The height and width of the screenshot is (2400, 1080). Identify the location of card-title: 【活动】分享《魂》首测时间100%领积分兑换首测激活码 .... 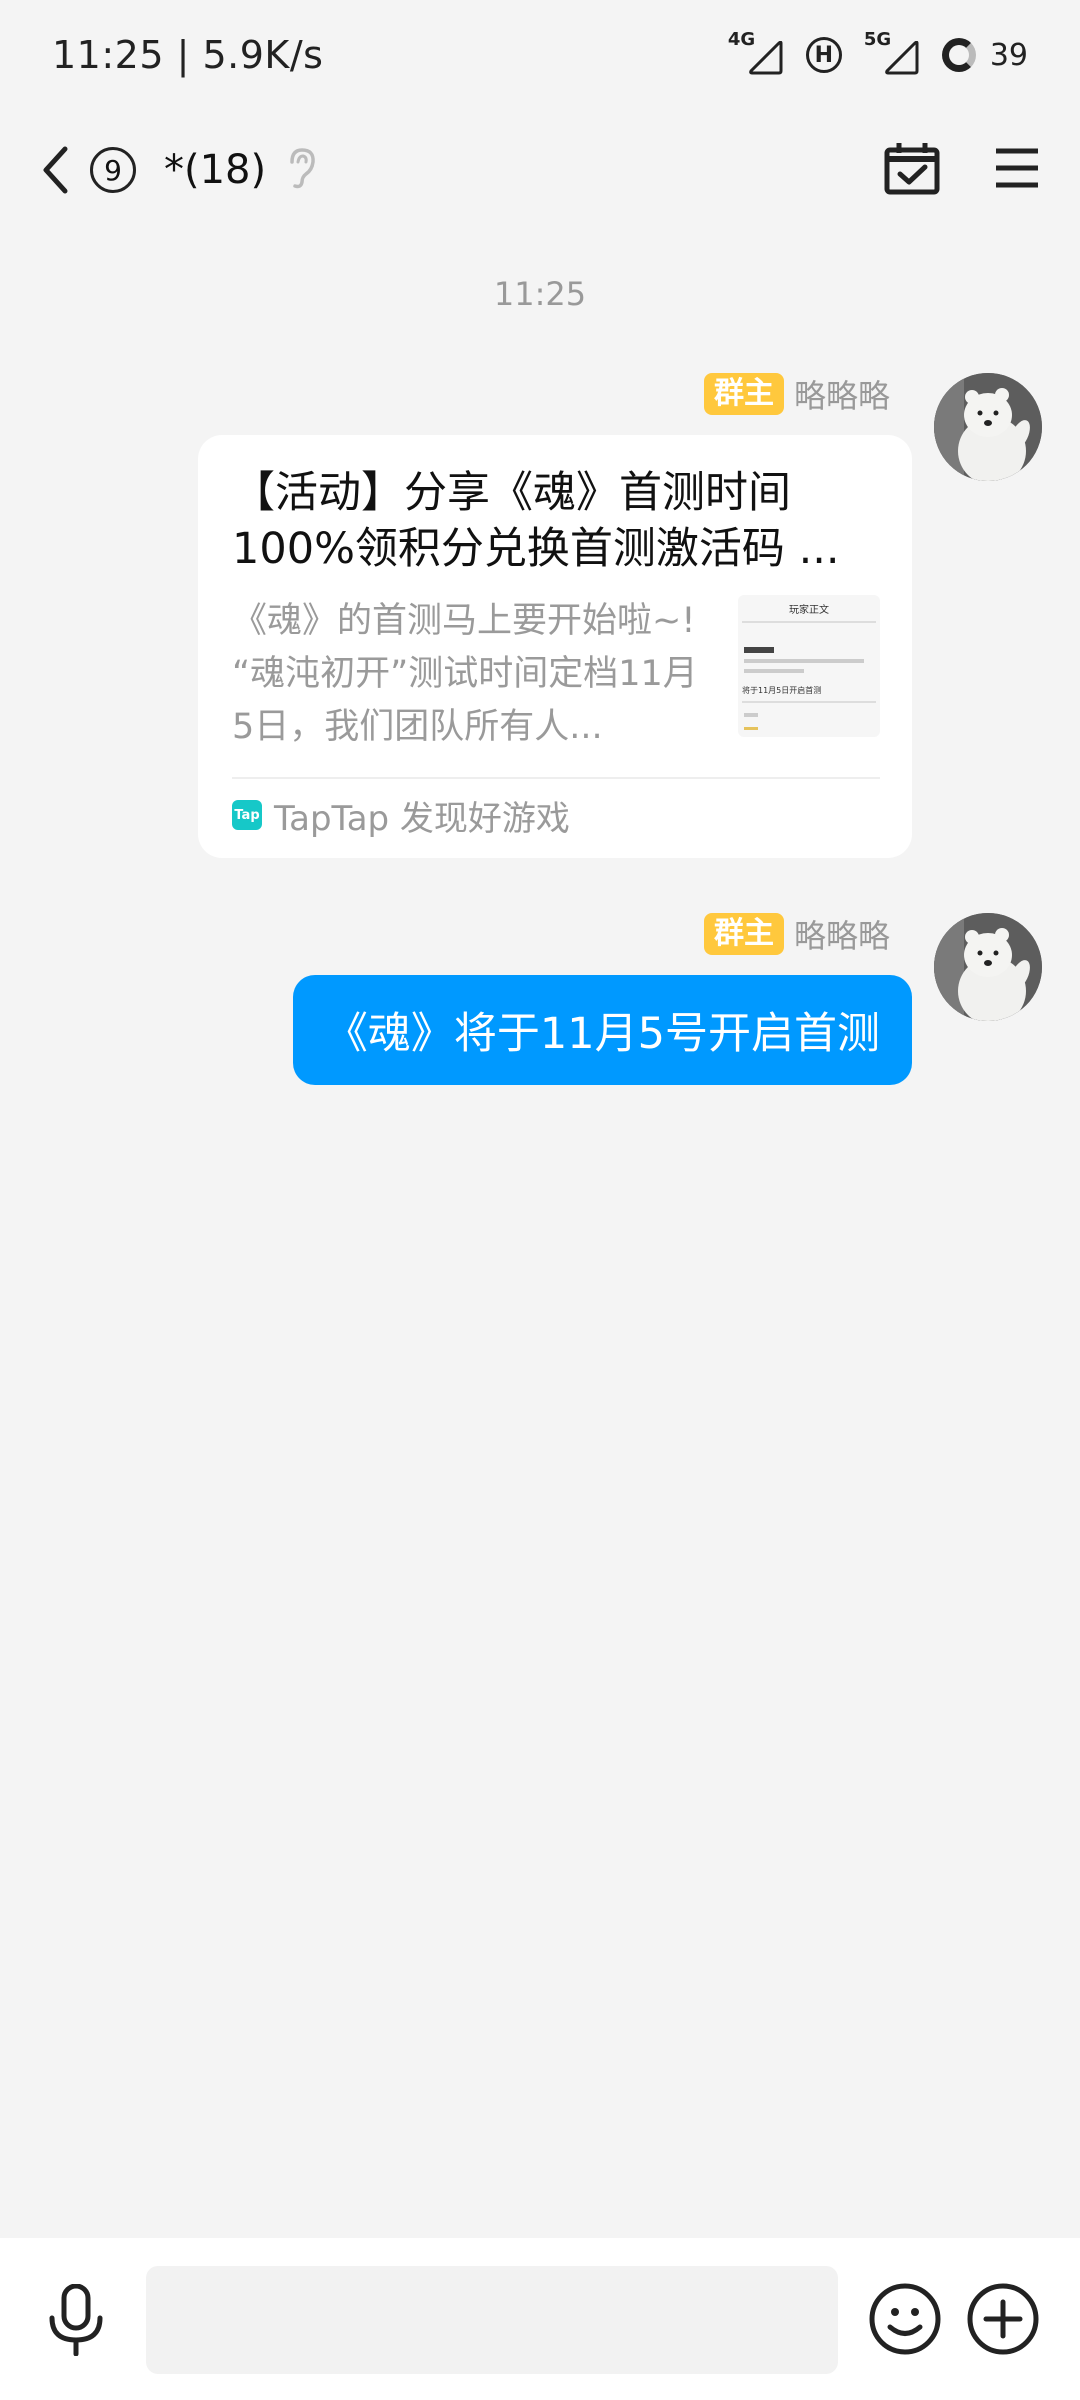
(536, 521).